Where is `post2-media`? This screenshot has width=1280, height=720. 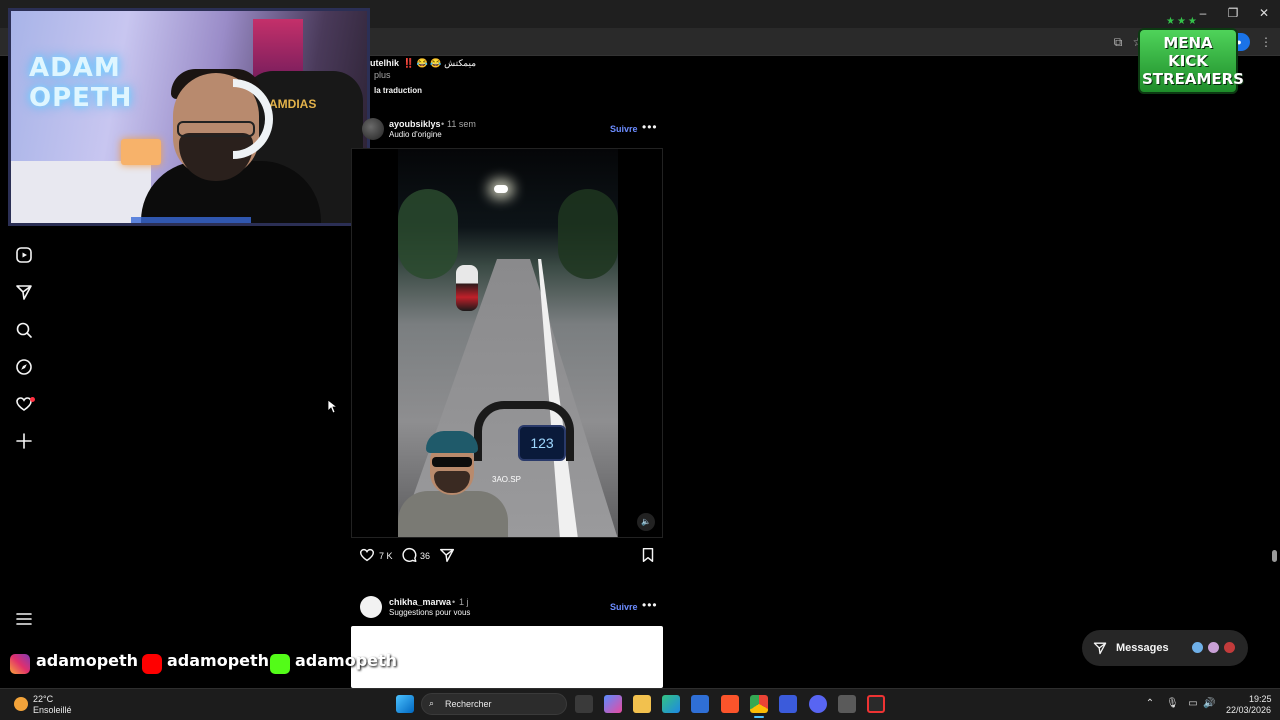 post2-media is located at coordinates (507, 657).